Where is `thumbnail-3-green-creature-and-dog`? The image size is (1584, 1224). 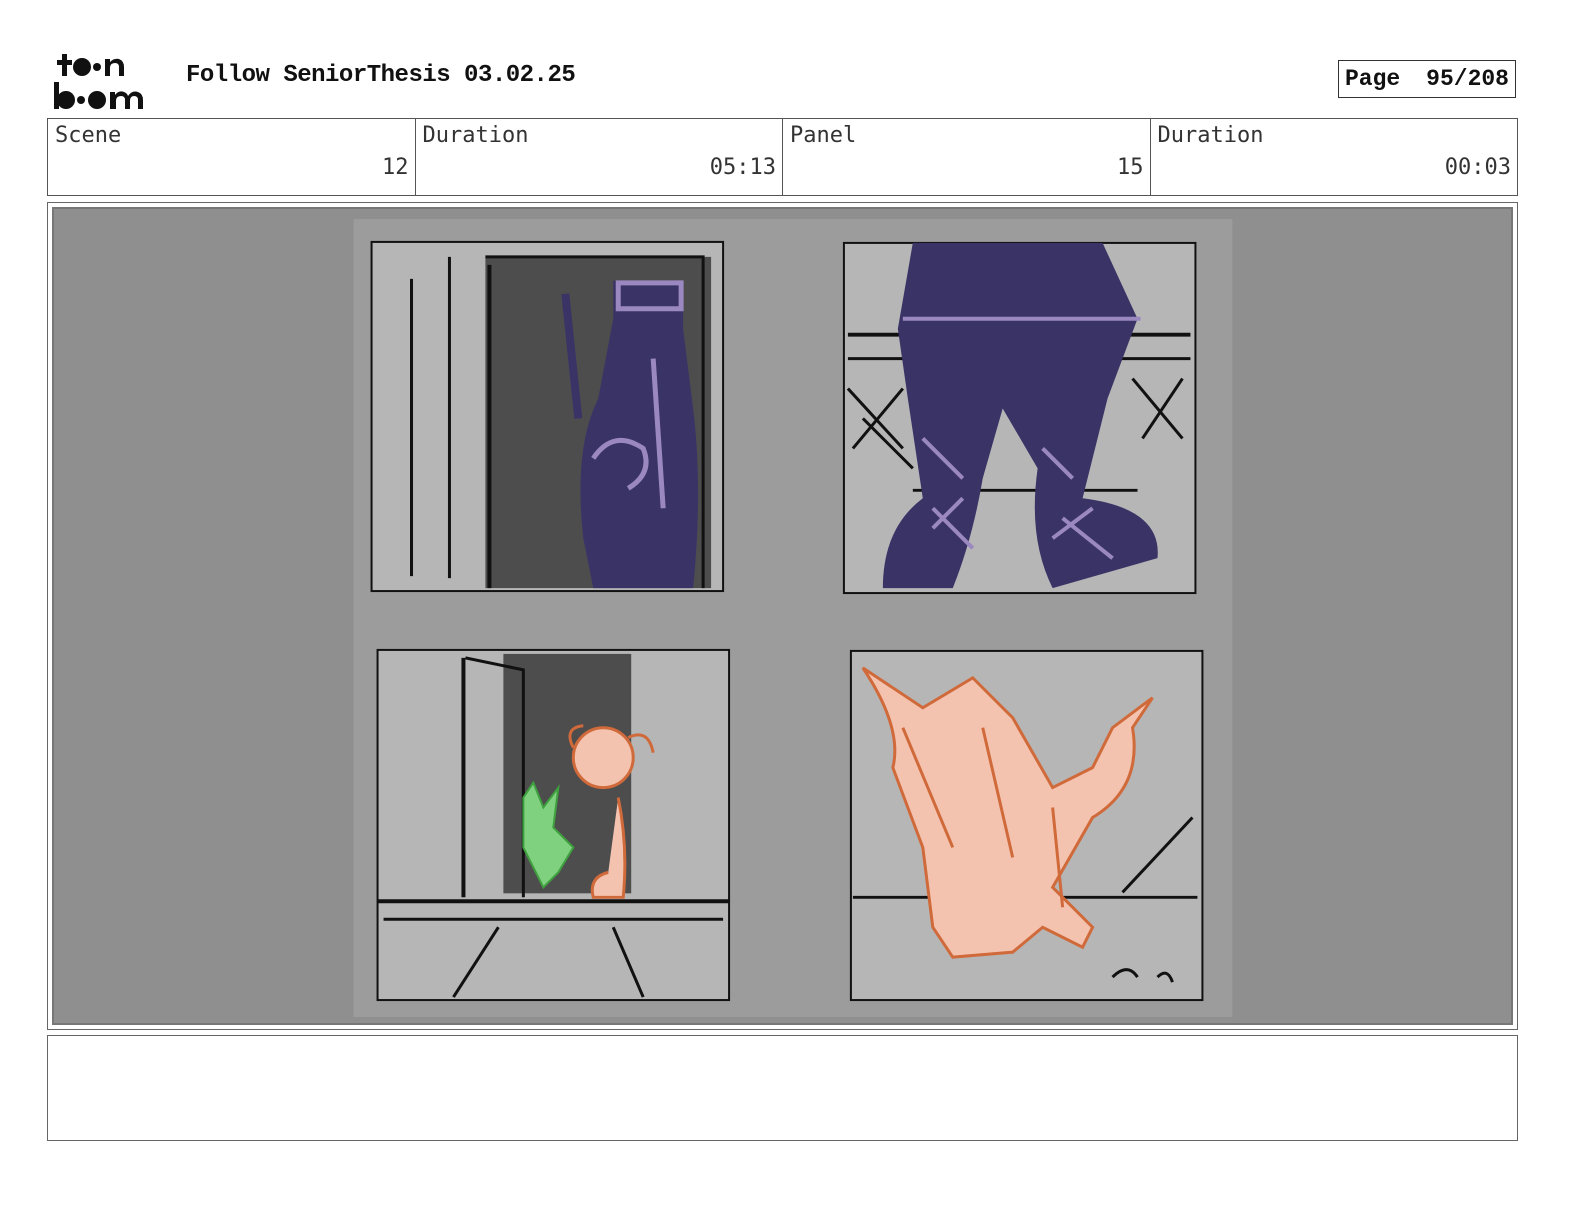 thumbnail-3-green-creature-and-dog is located at coordinates (553, 825).